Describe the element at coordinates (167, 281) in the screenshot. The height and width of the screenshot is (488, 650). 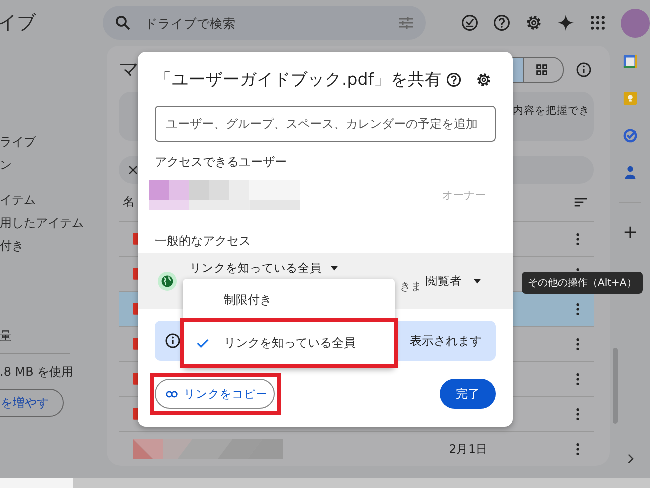
I see `globe-icon` at that location.